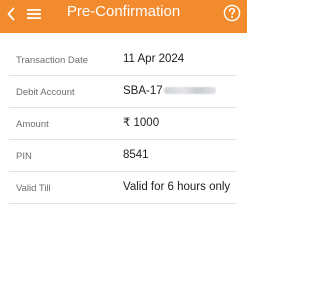  What do you see at coordinates (141, 123) in the screenshot?
I see `amount-value: ₹ 1000` at bounding box center [141, 123].